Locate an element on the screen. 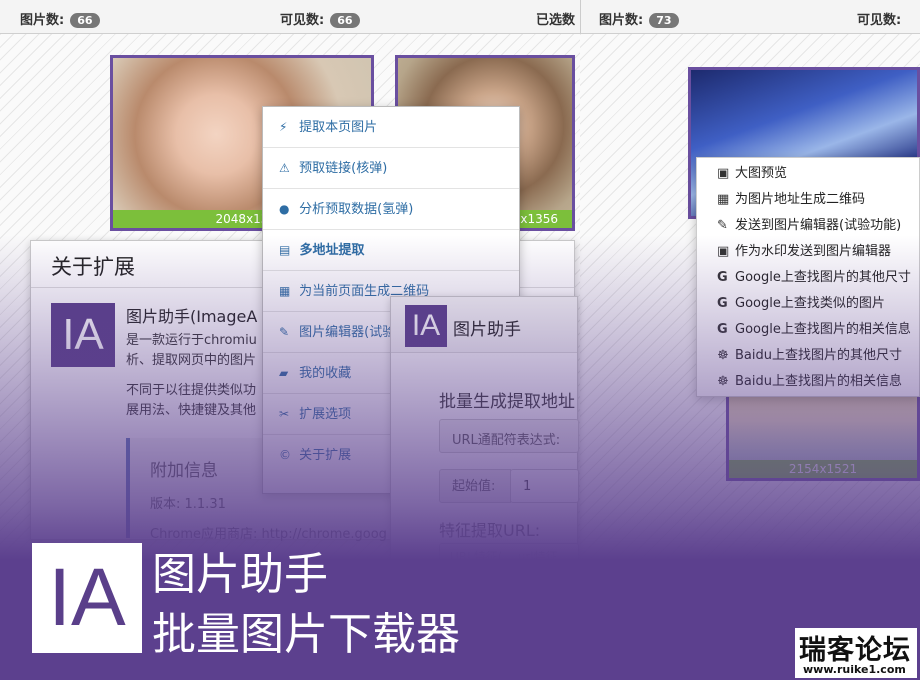 The image size is (920, 680). visible-count-badge: 66 is located at coordinates (345, 20).